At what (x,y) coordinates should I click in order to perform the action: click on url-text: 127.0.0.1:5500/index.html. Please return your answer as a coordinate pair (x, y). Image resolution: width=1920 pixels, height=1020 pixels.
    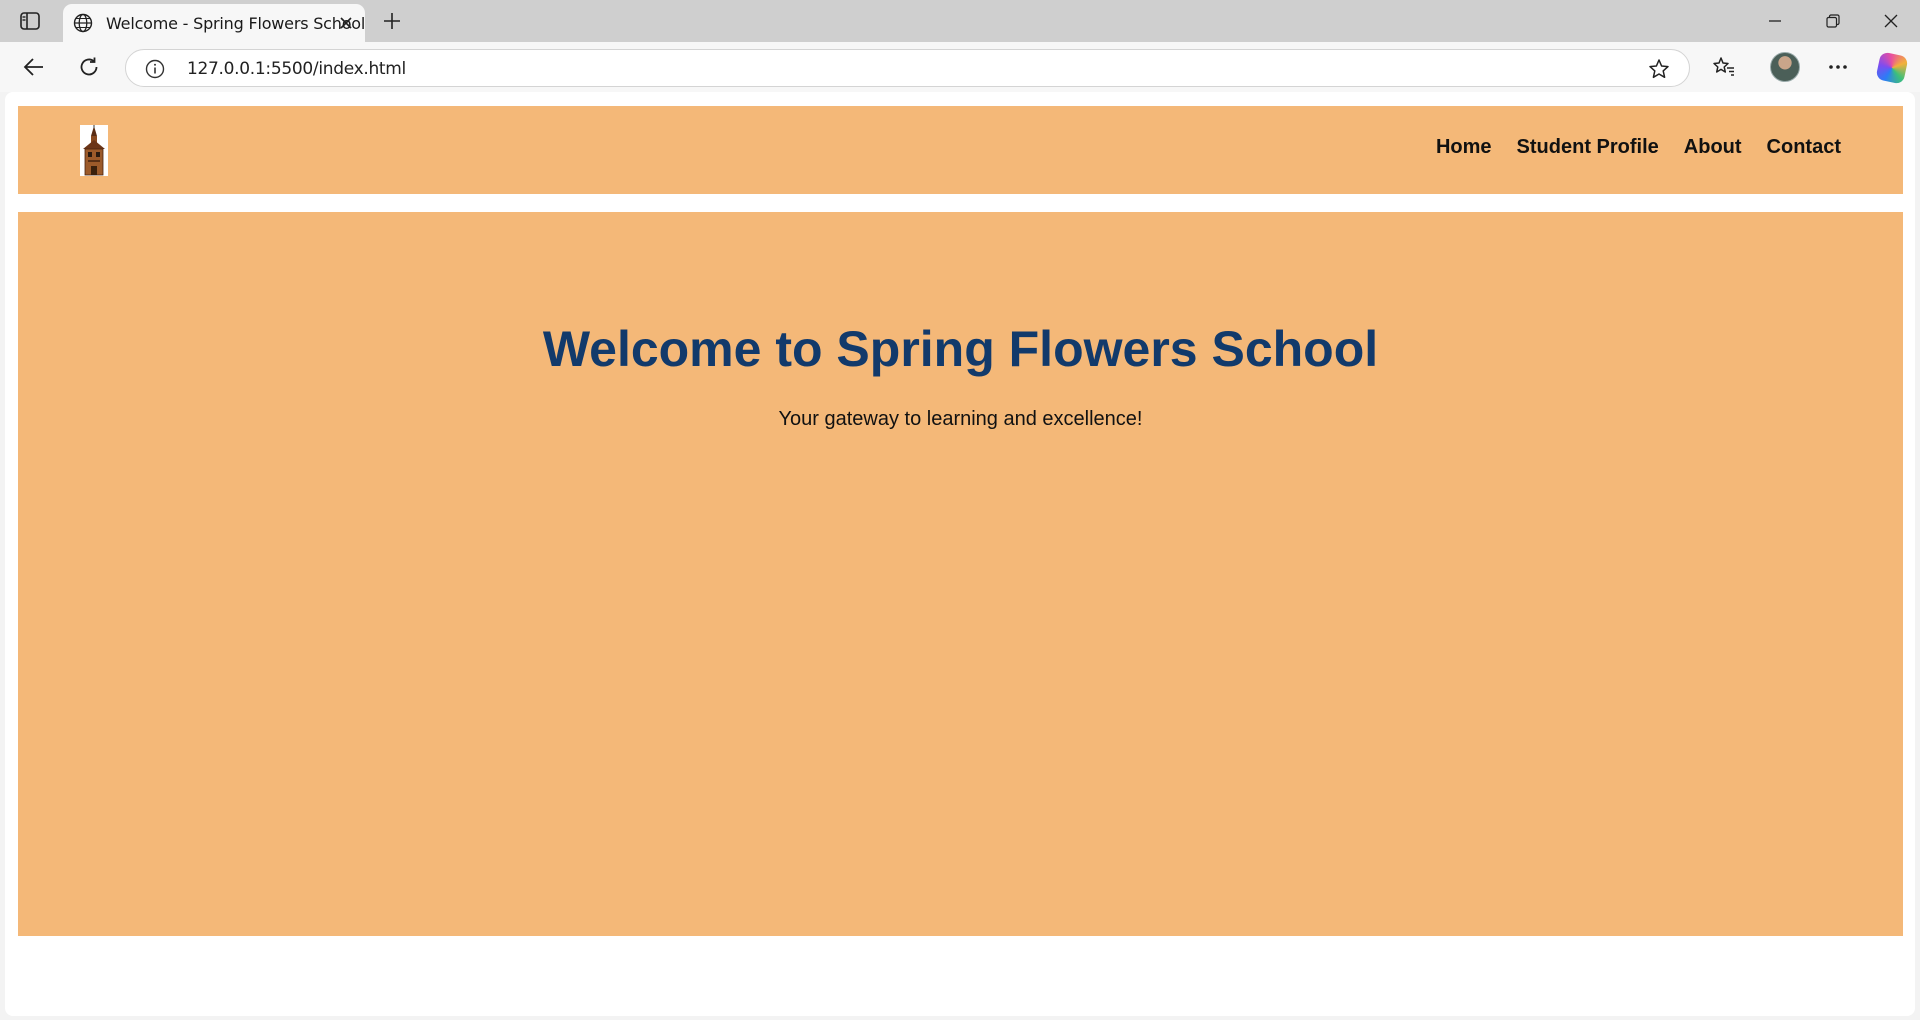
    Looking at the image, I should click on (296, 69).